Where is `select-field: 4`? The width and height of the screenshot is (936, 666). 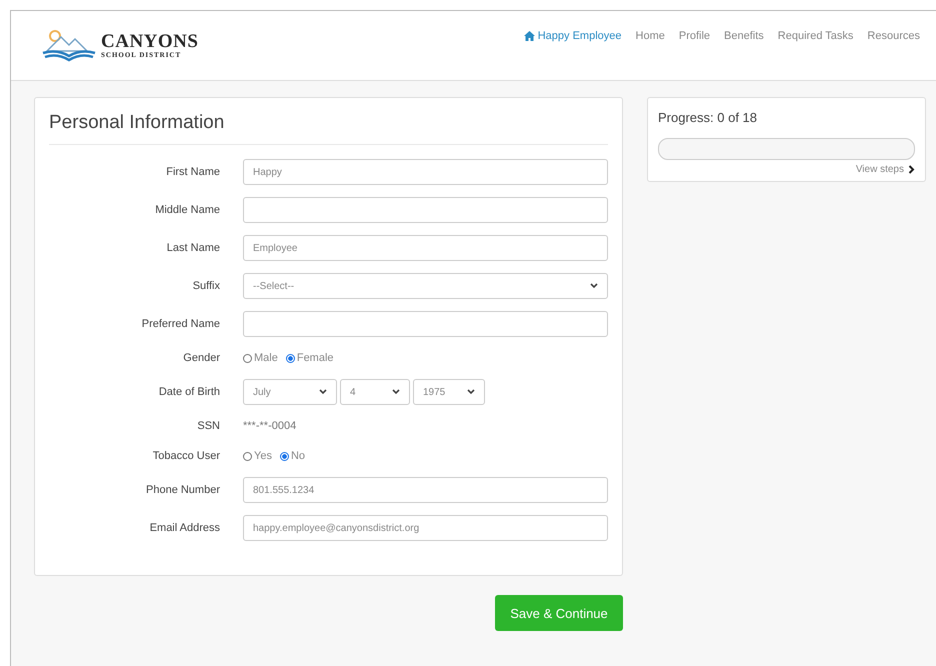 select-field: 4 is located at coordinates (375, 392).